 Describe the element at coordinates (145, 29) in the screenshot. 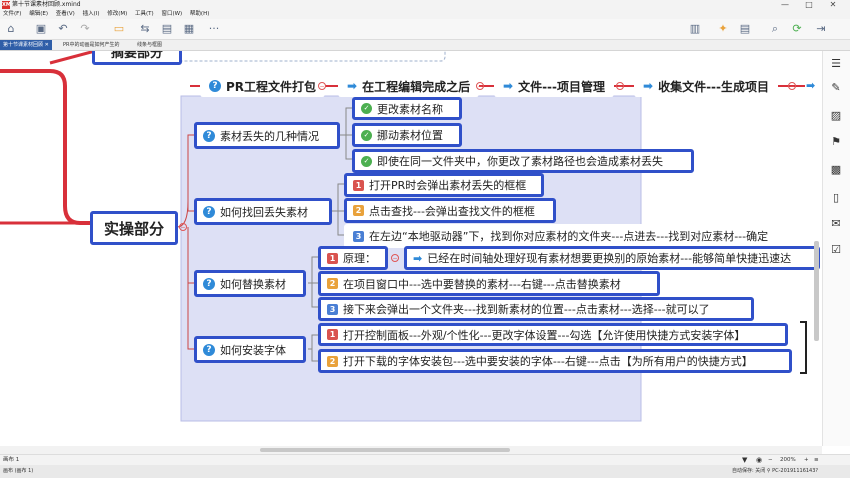

I see `relationship-icon: ⇆` at that location.